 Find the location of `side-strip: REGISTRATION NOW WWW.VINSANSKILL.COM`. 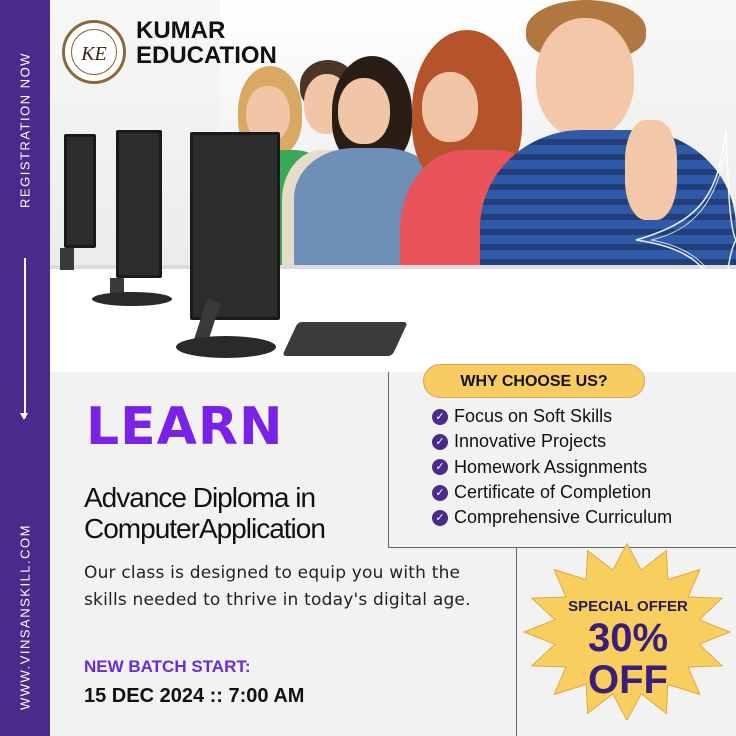

side-strip: REGISTRATION NOW WWW.VINSANSKILL.COM is located at coordinates (25, 368).